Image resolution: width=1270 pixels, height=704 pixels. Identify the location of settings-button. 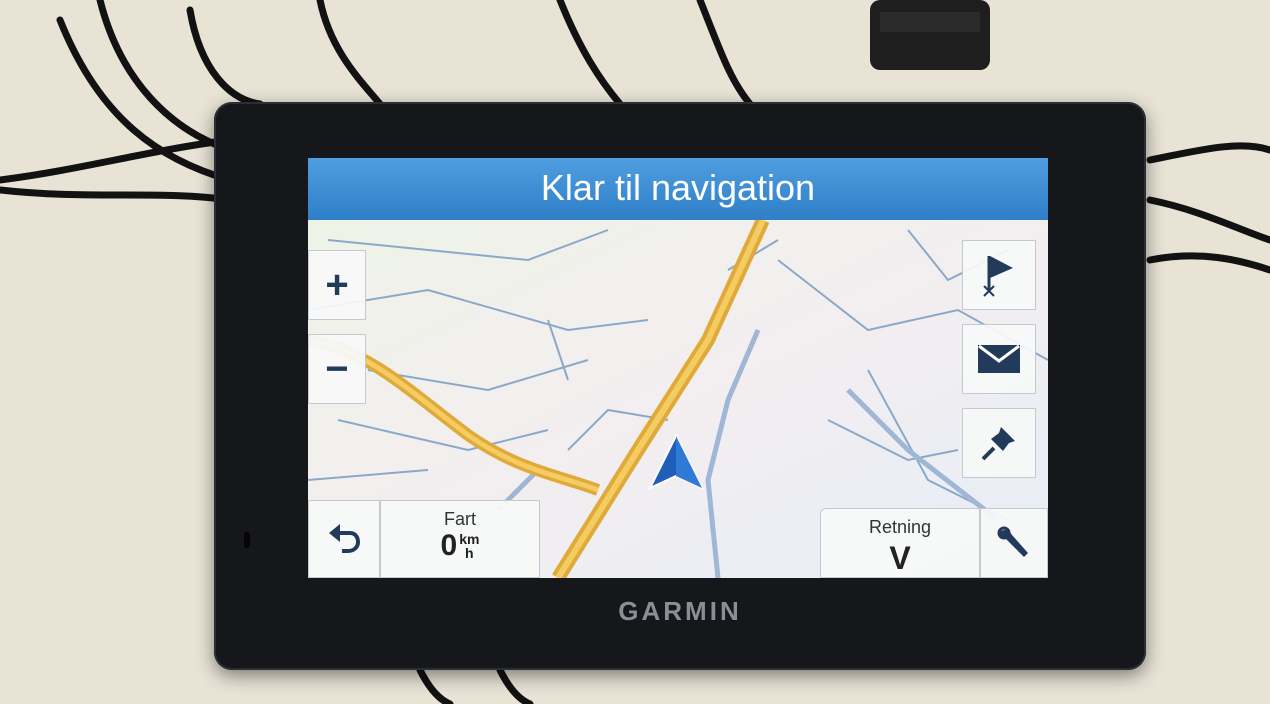
(1014, 543).